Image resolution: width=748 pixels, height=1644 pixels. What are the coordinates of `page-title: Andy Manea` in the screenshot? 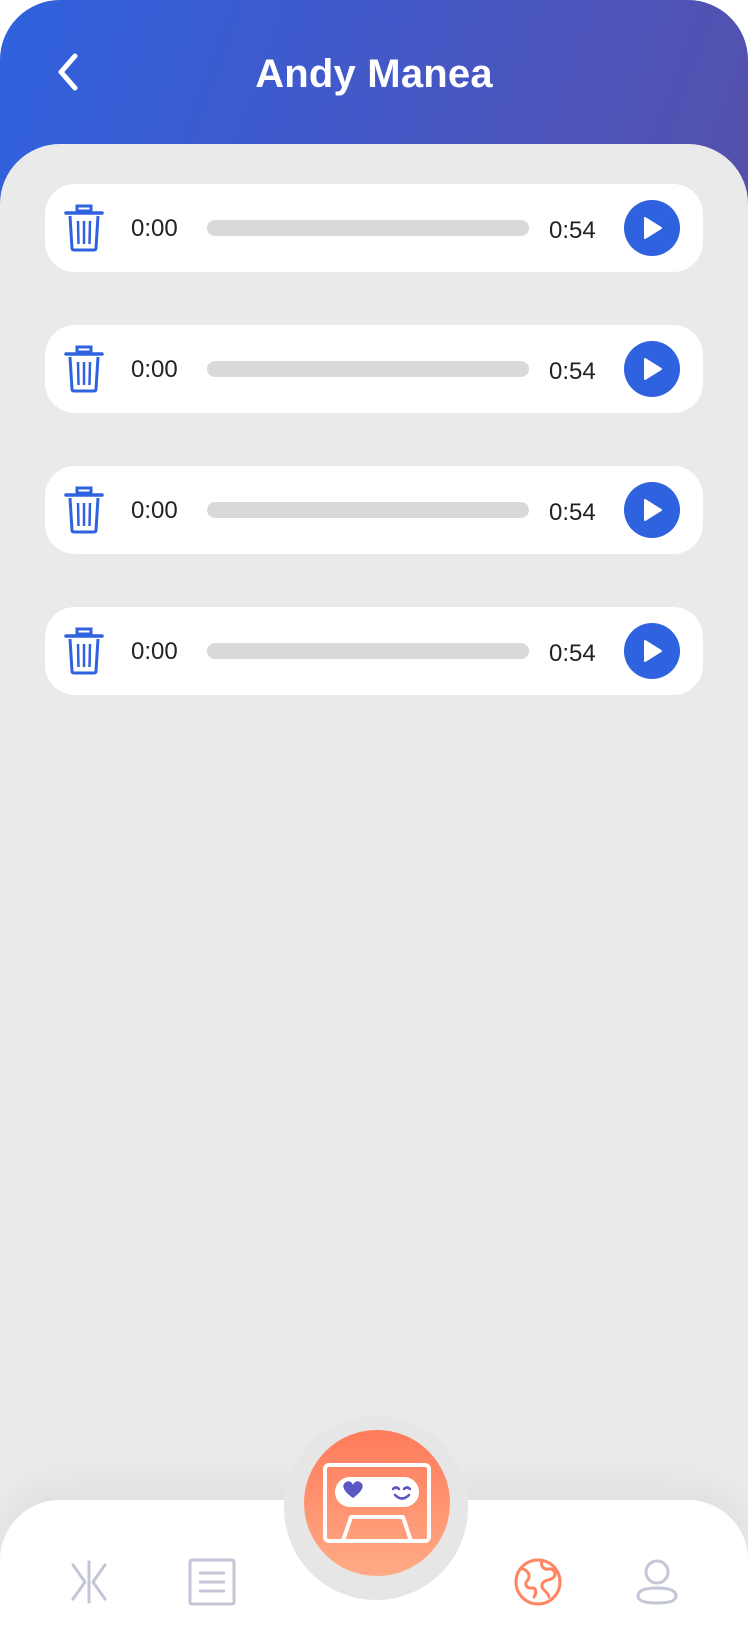 It's located at (374, 74).